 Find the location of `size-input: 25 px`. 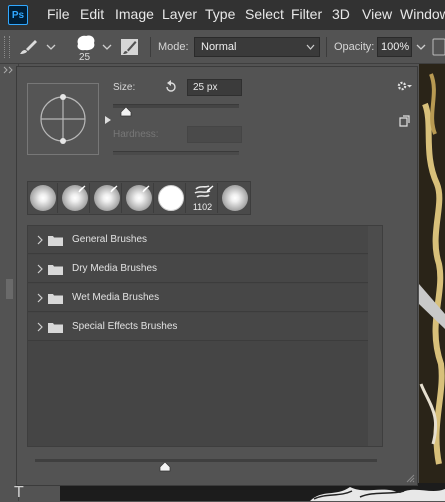

size-input: 25 px is located at coordinates (214, 87).